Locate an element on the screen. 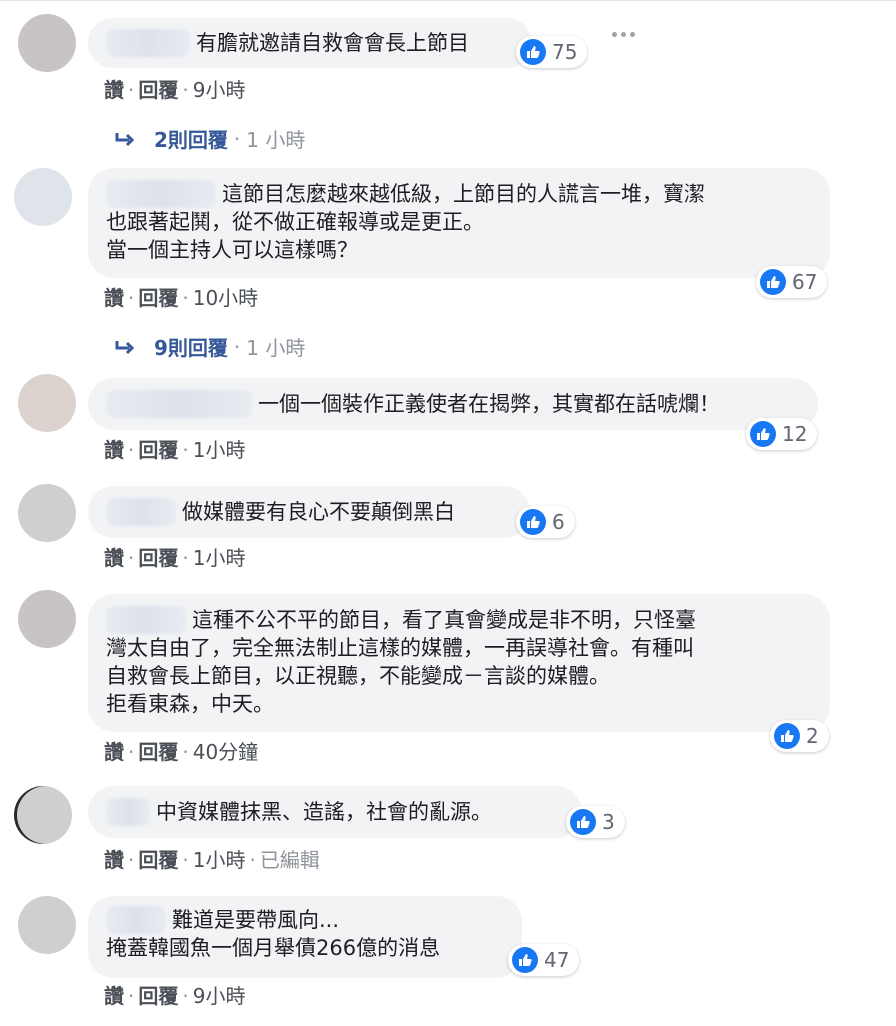 Image resolution: width=896 pixels, height=1026 pixels. top-divider is located at coordinates (448, 0).